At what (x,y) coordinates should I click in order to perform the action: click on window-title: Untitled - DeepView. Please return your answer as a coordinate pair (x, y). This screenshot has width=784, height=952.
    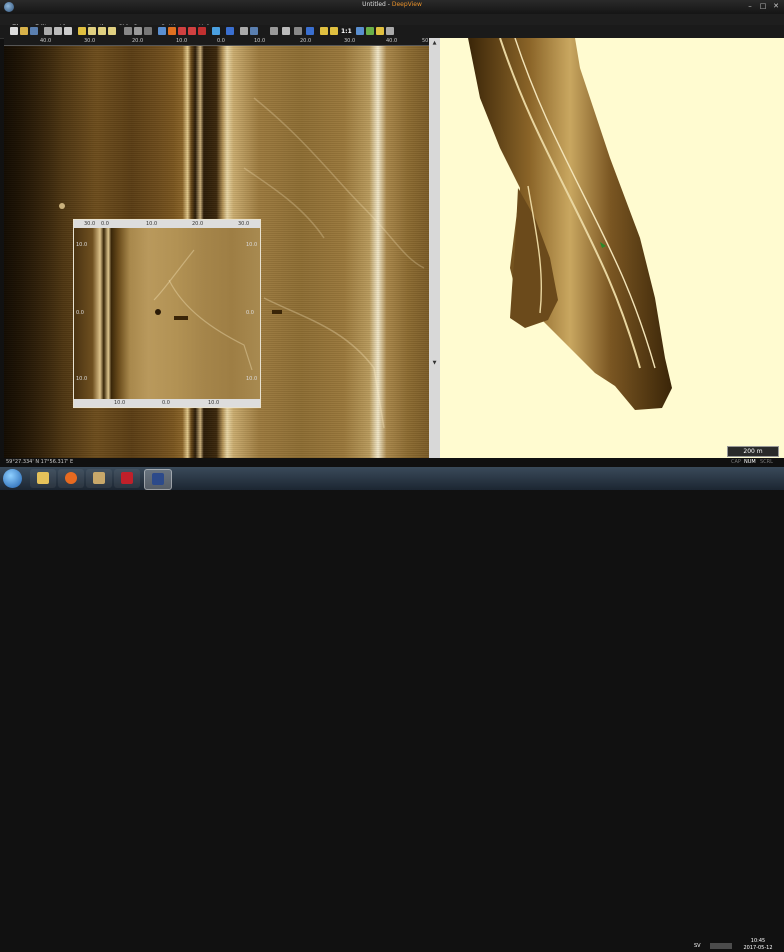
    Looking at the image, I should click on (392, 4).